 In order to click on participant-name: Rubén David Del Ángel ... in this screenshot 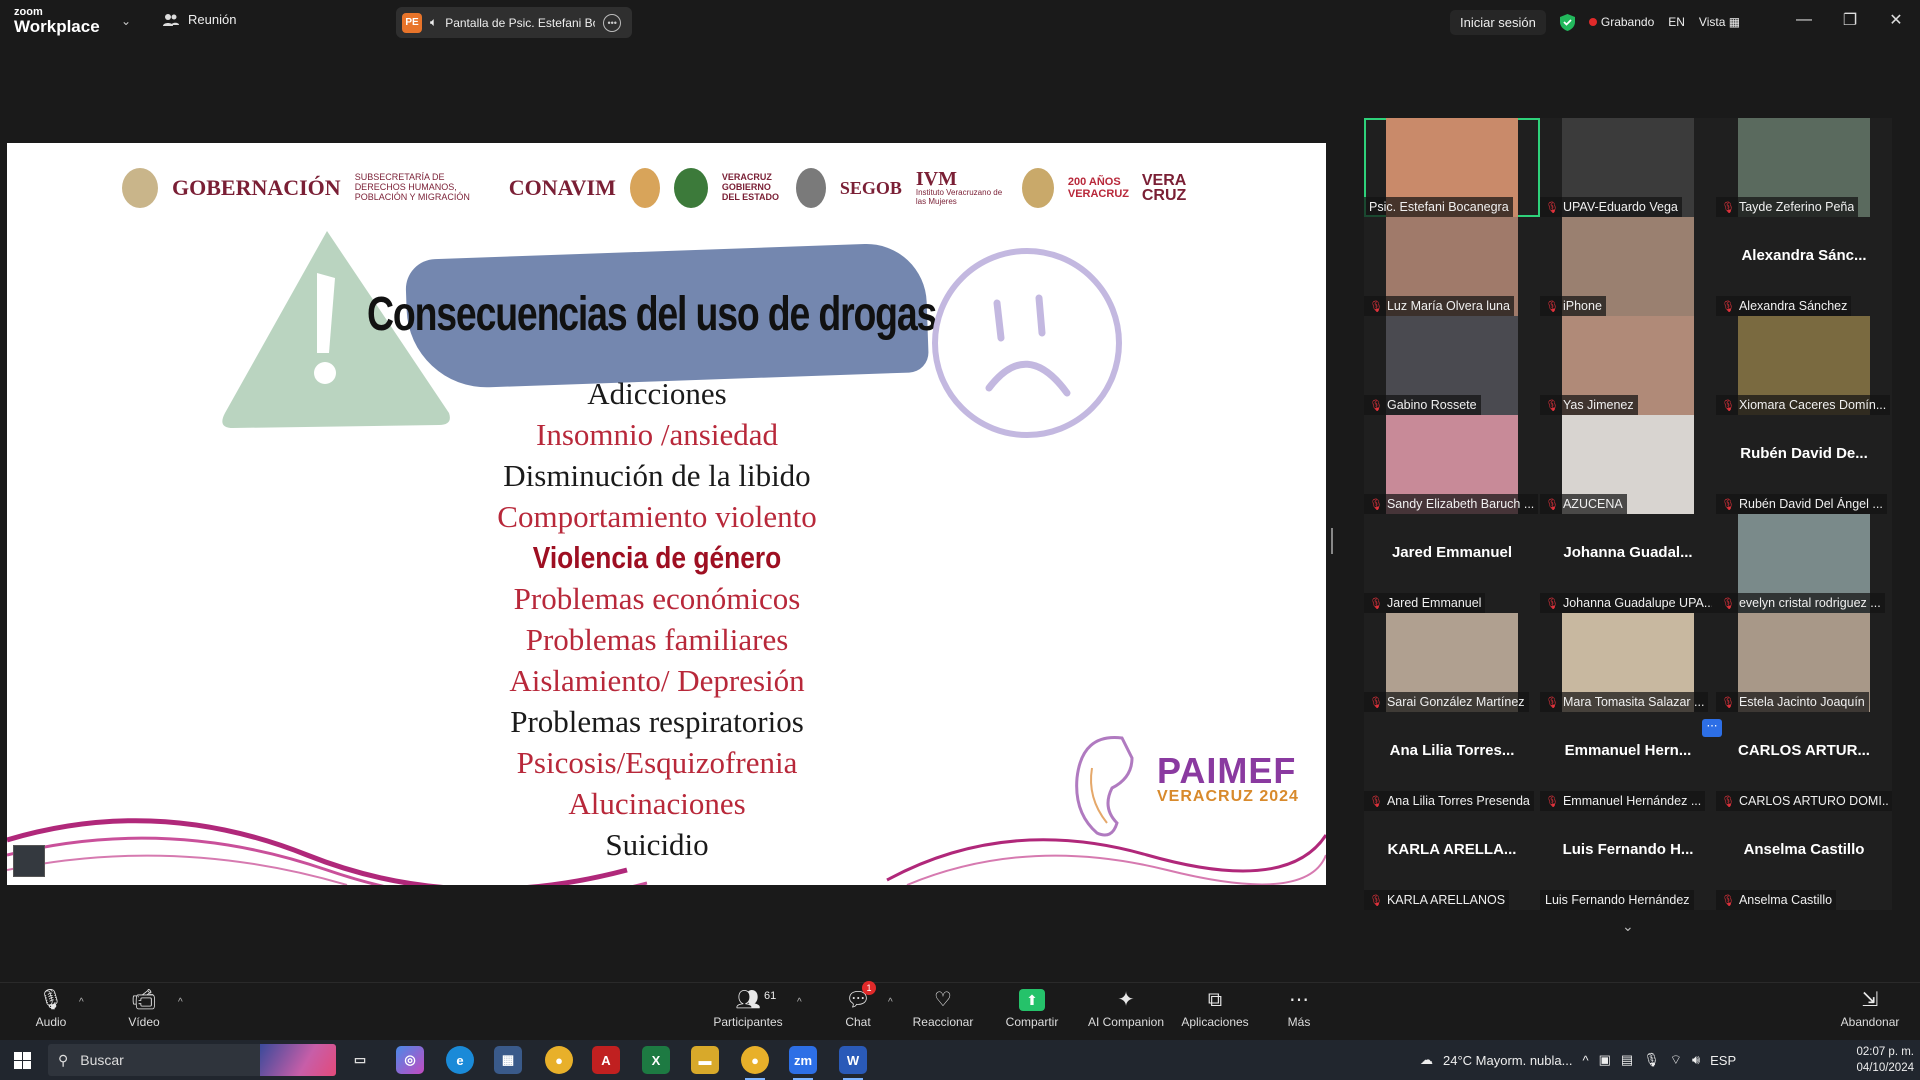, I will do `click(1810, 504)`.